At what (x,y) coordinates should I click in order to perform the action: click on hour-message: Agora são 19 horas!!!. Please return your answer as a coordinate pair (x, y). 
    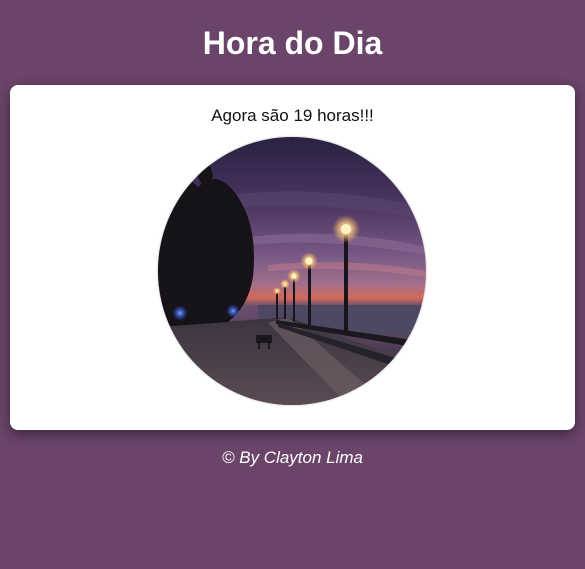
    Looking at the image, I should click on (292, 115).